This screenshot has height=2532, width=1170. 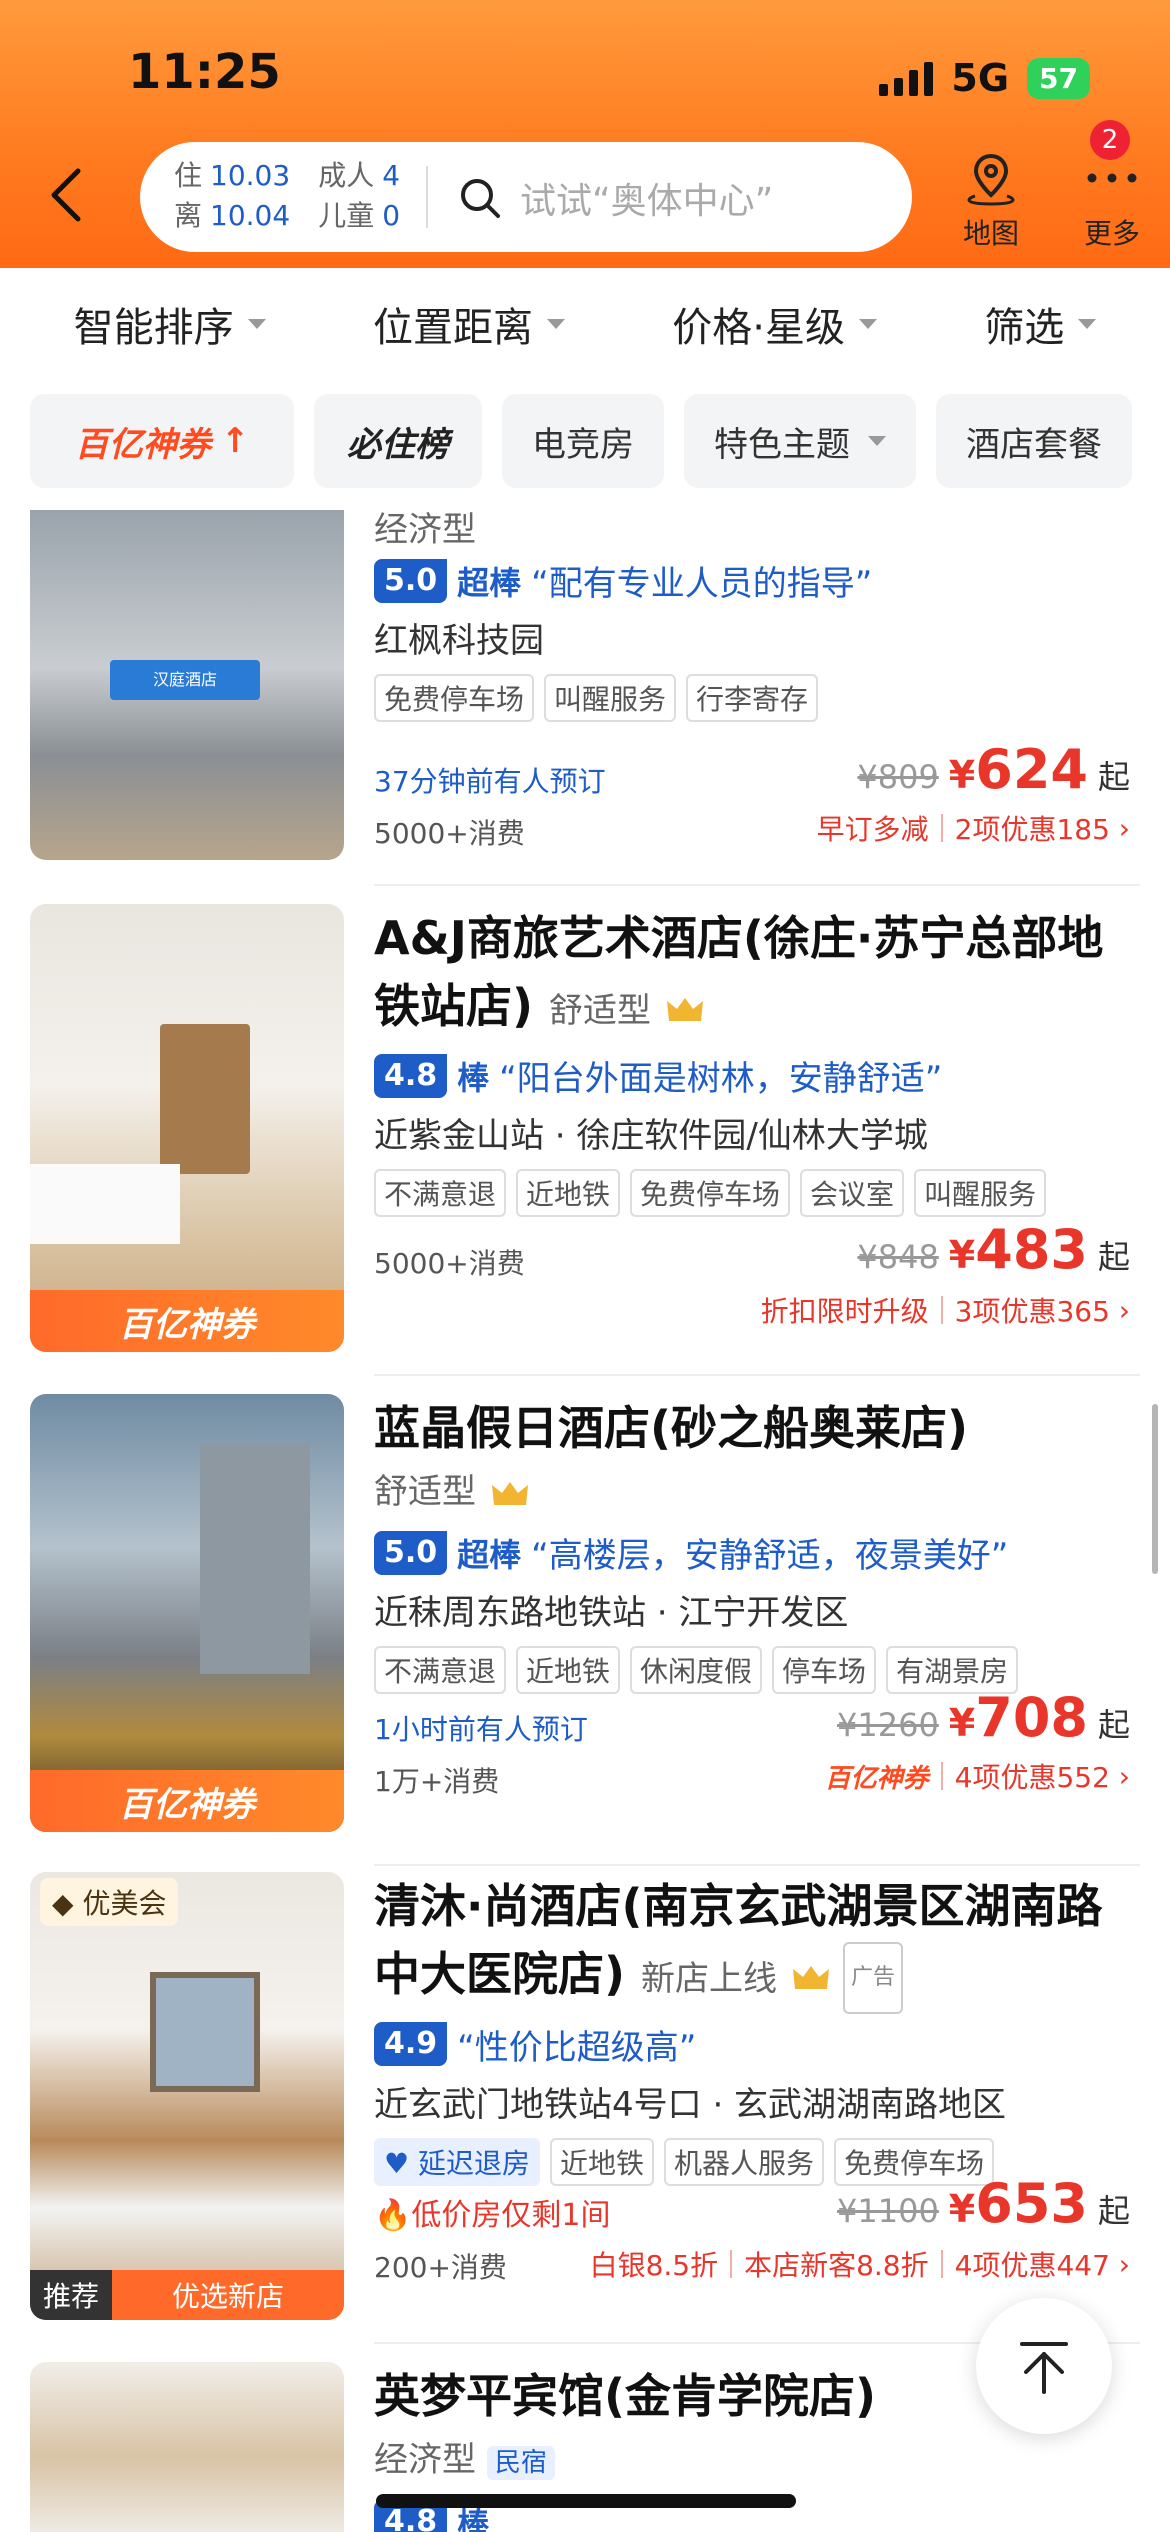 I want to click on network-label: 5G, so click(x=980, y=78).